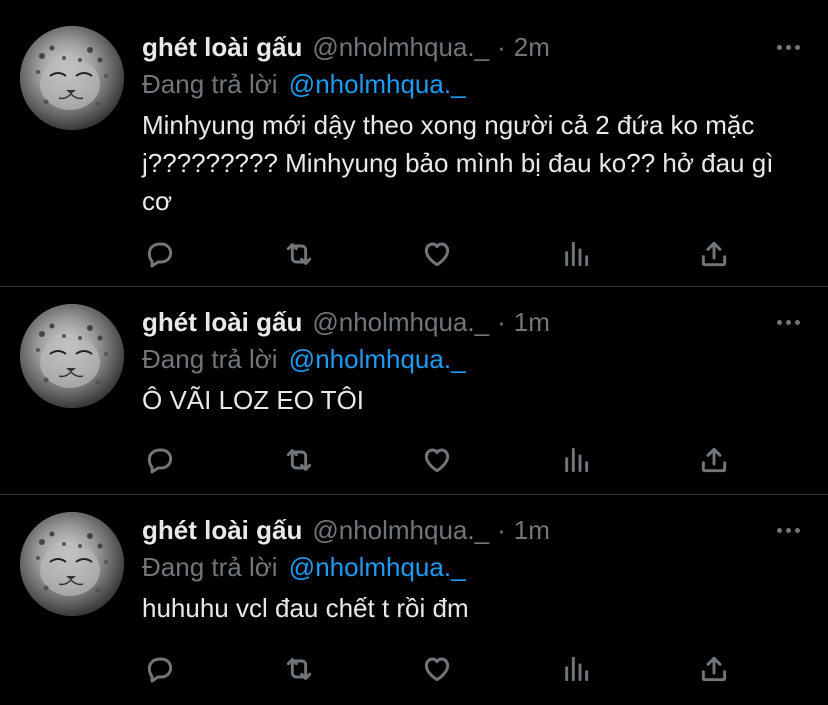  I want to click on timestamp: 2m, so click(532, 47).